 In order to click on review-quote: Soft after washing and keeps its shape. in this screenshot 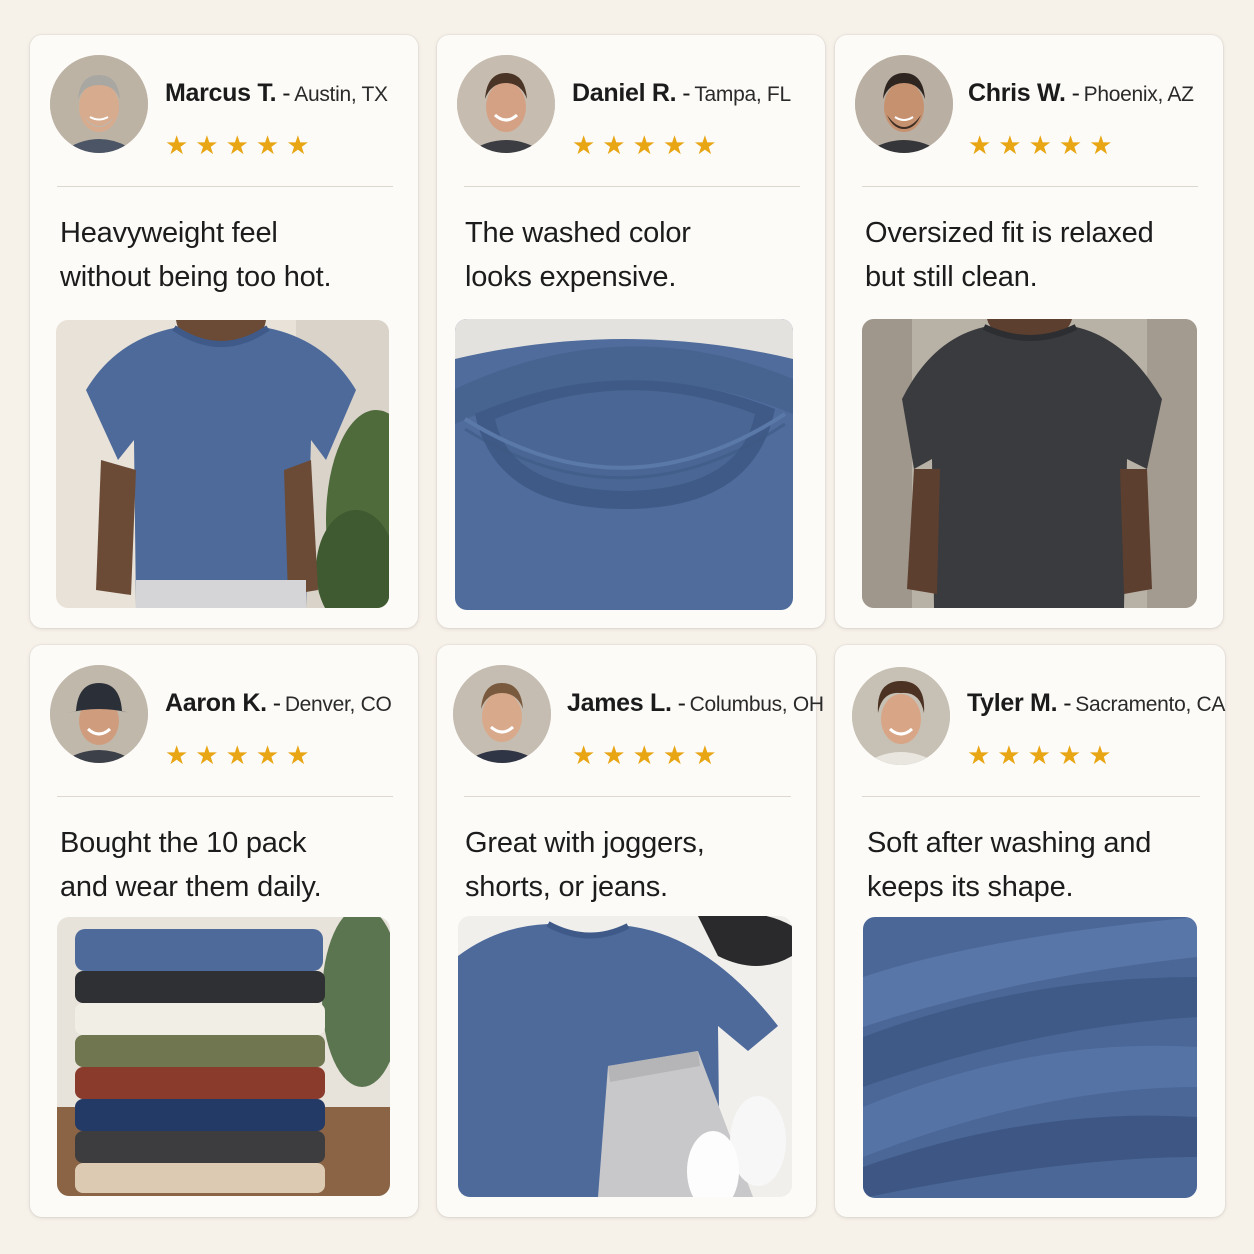, I will do `click(1034, 865)`.